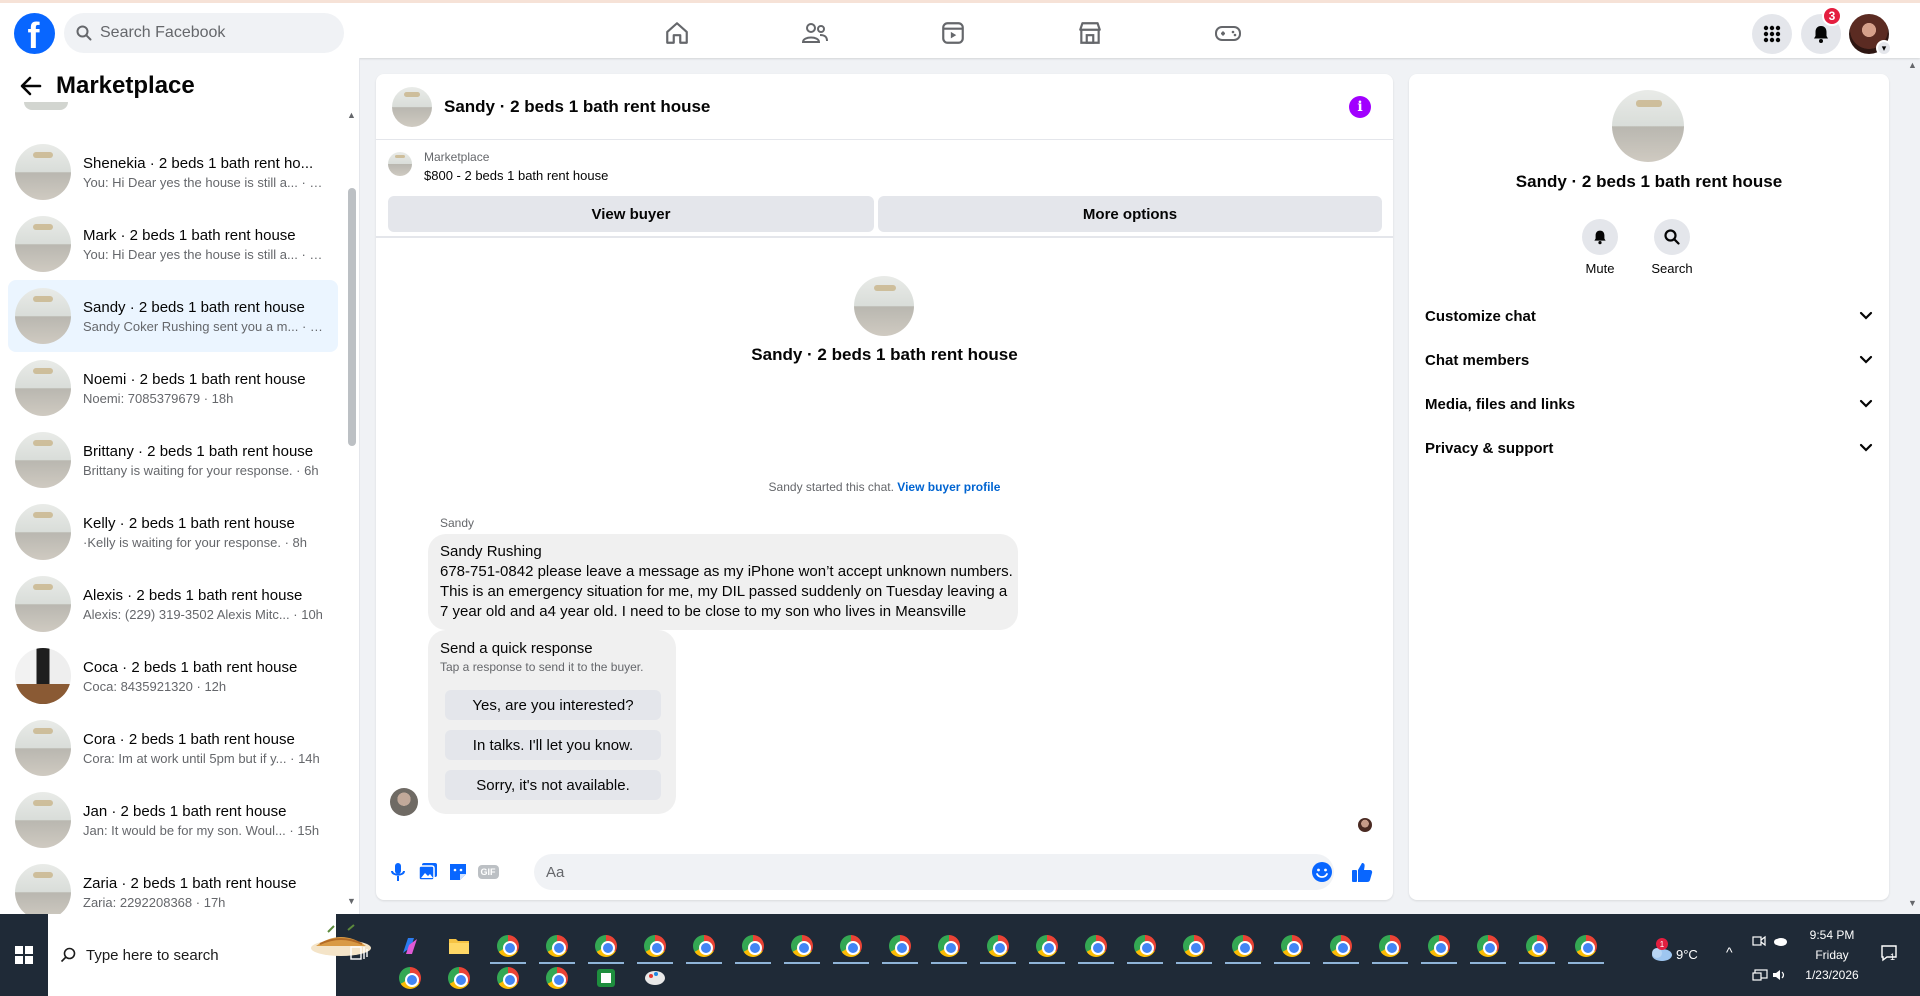  What do you see at coordinates (1649, 360) in the screenshot?
I see `chat-members-row: Chat members` at bounding box center [1649, 360].